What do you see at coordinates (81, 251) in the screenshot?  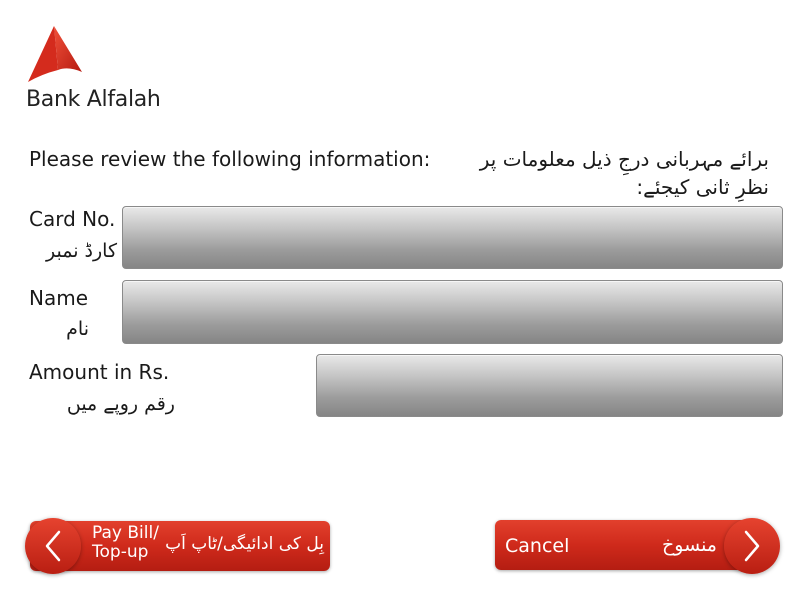 I see `card-number-label-urdu: کارڈ نمبر` at bounding box center [81, 251].